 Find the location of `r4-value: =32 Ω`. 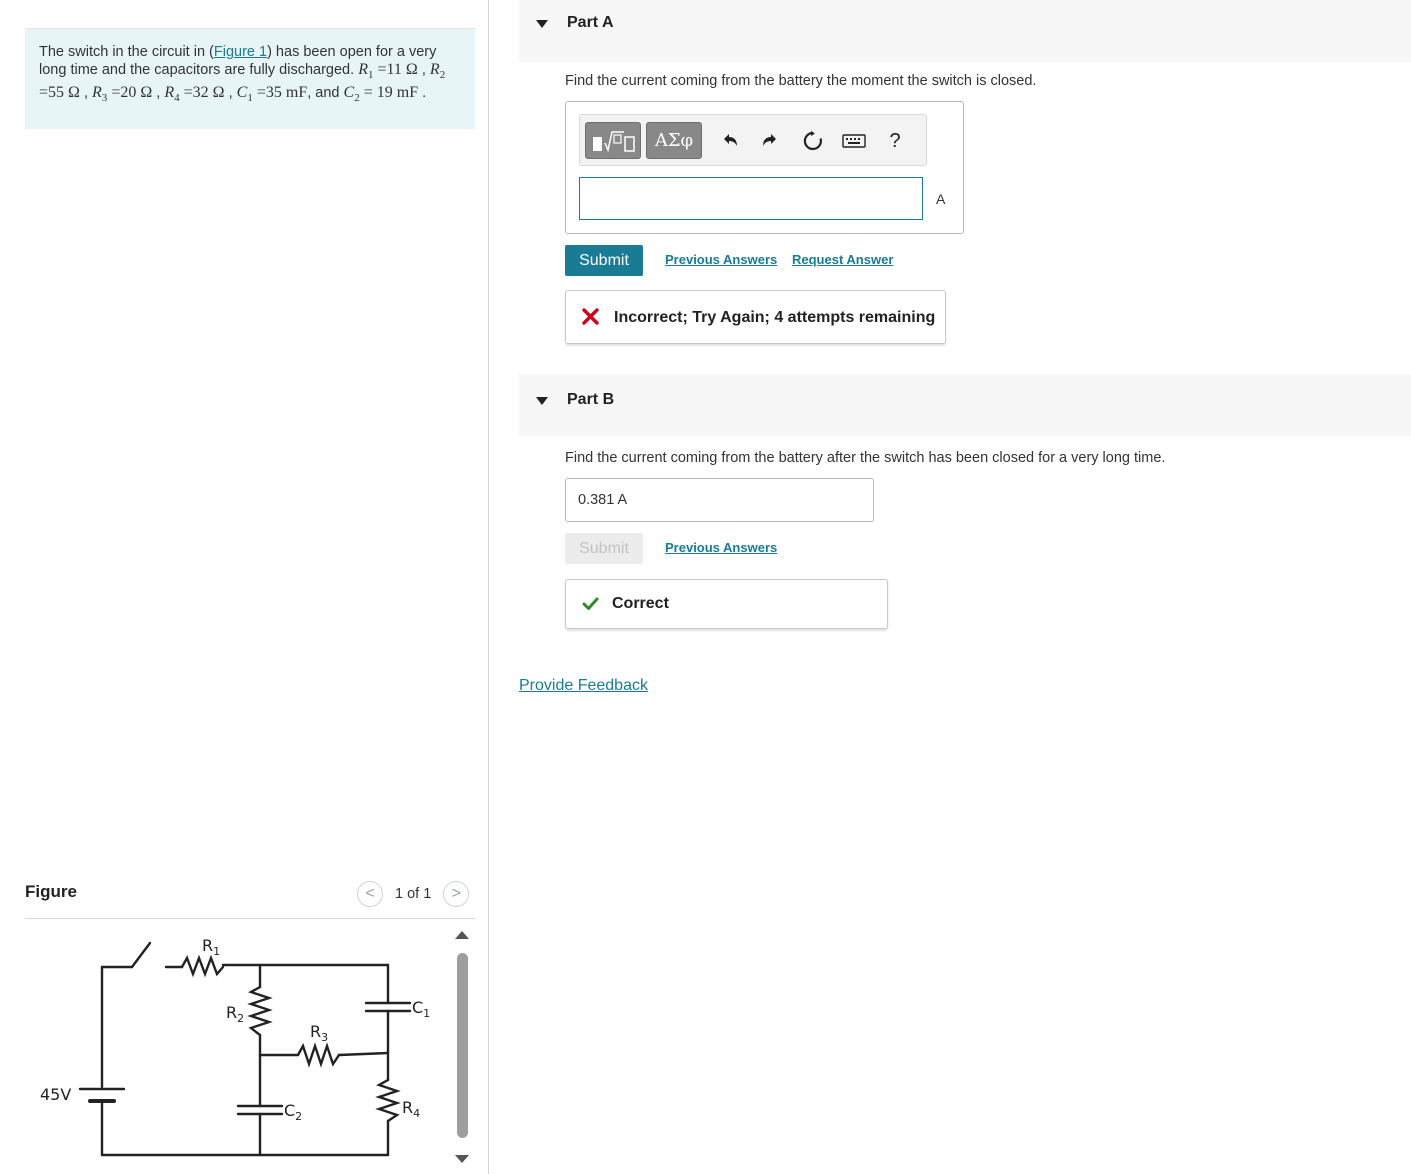

r4-value: =32 Ω is located at coordinates (204, 93).